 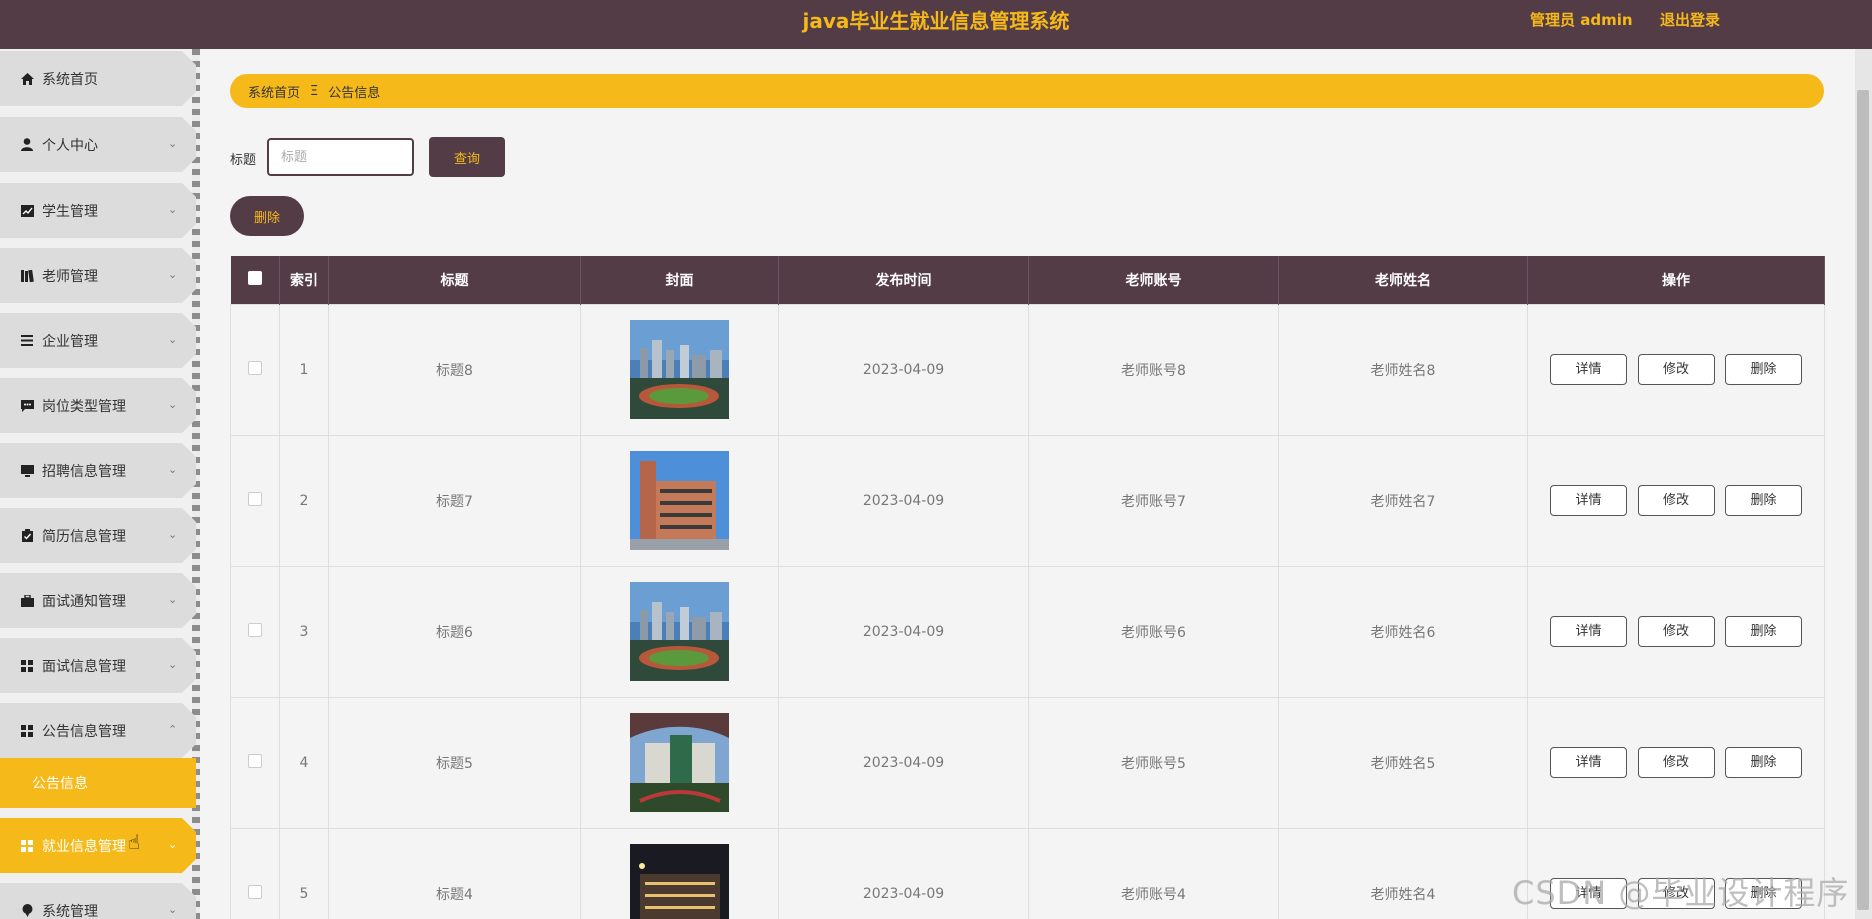 I want to click on sidebar-item-home: 系统首页, so click(x=98, y=78).